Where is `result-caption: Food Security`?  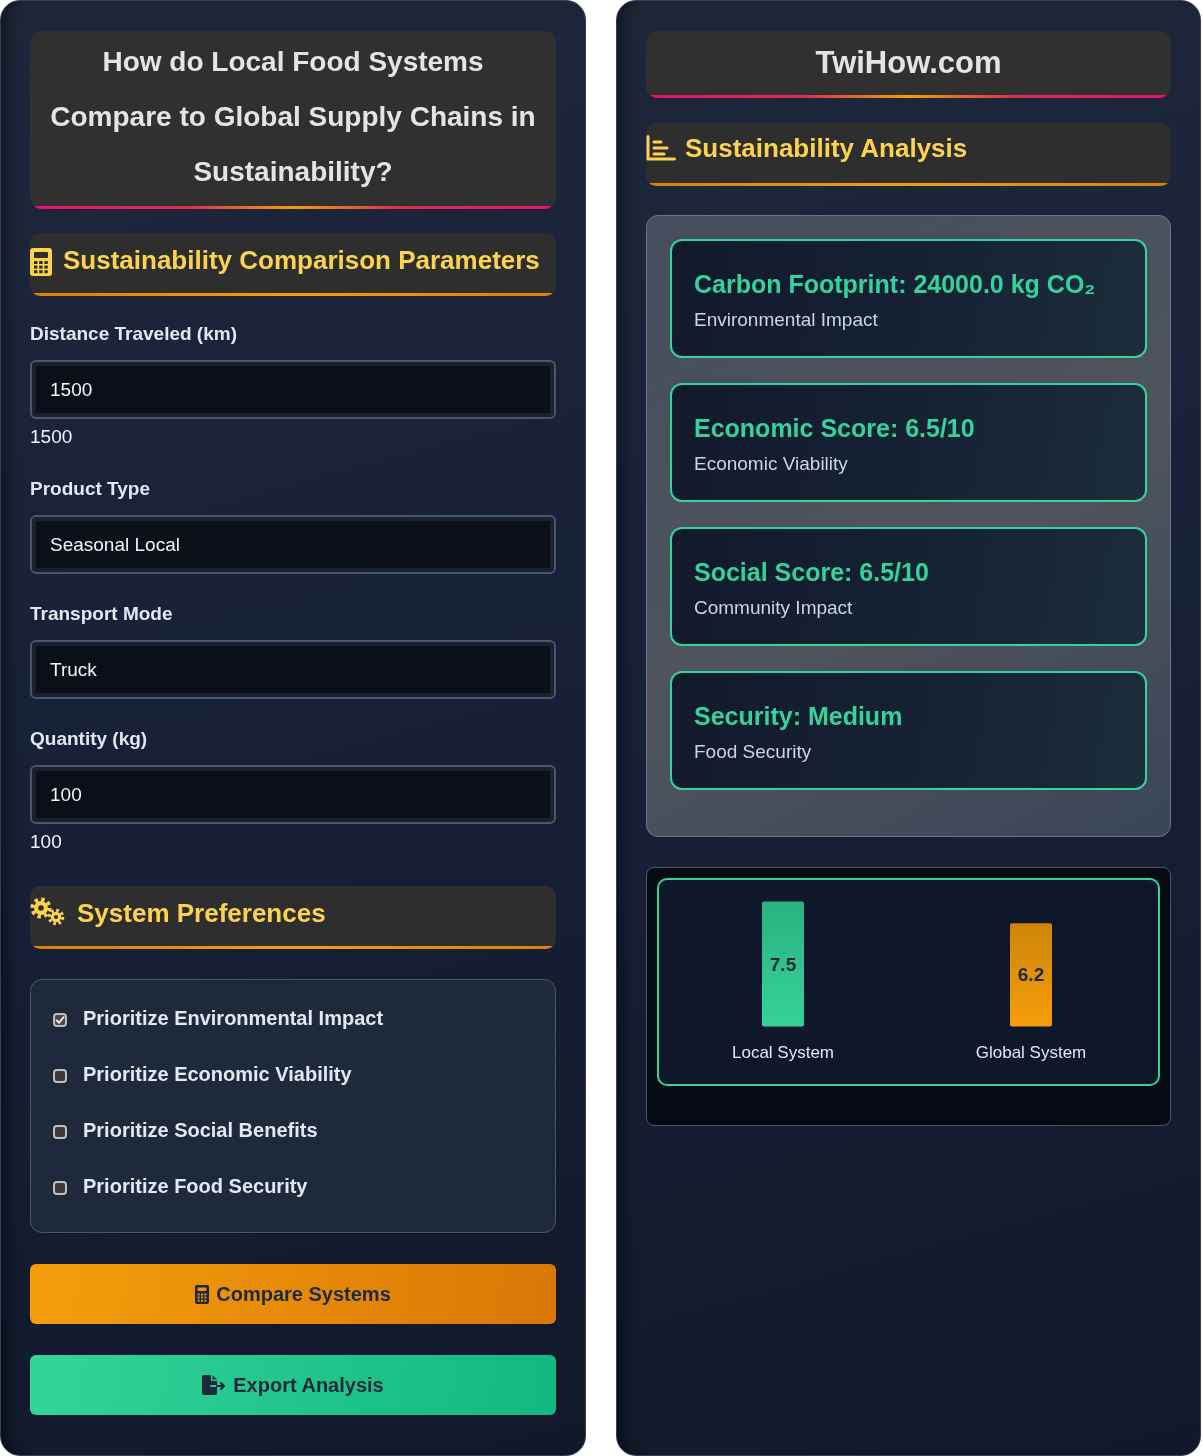 result-caption: Food Security is located at coordinates (753, 752).